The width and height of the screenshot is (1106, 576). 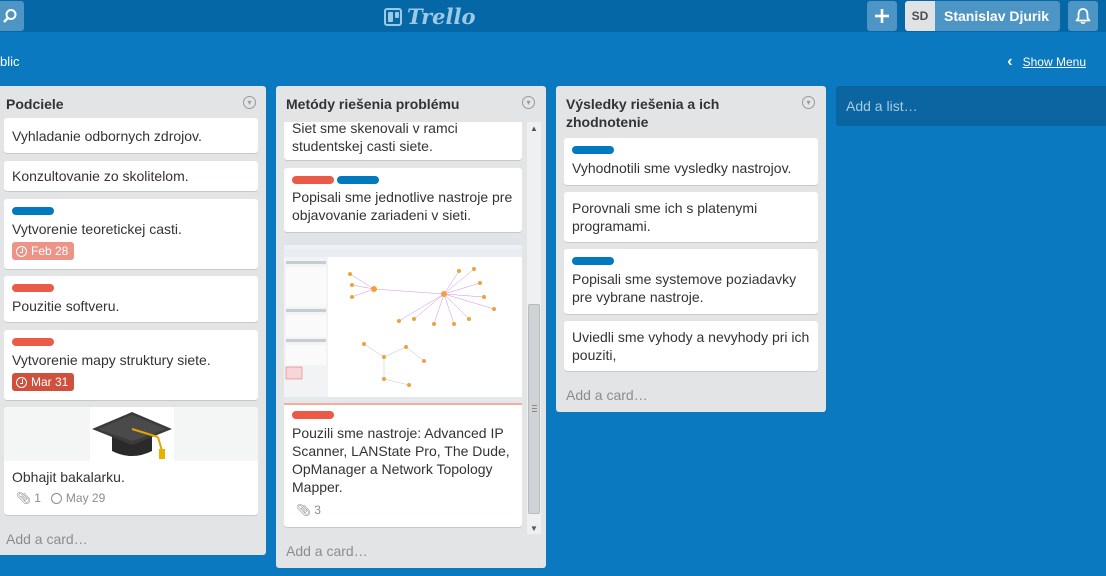 I want to click on search-icon, so click(x=10, y=16).